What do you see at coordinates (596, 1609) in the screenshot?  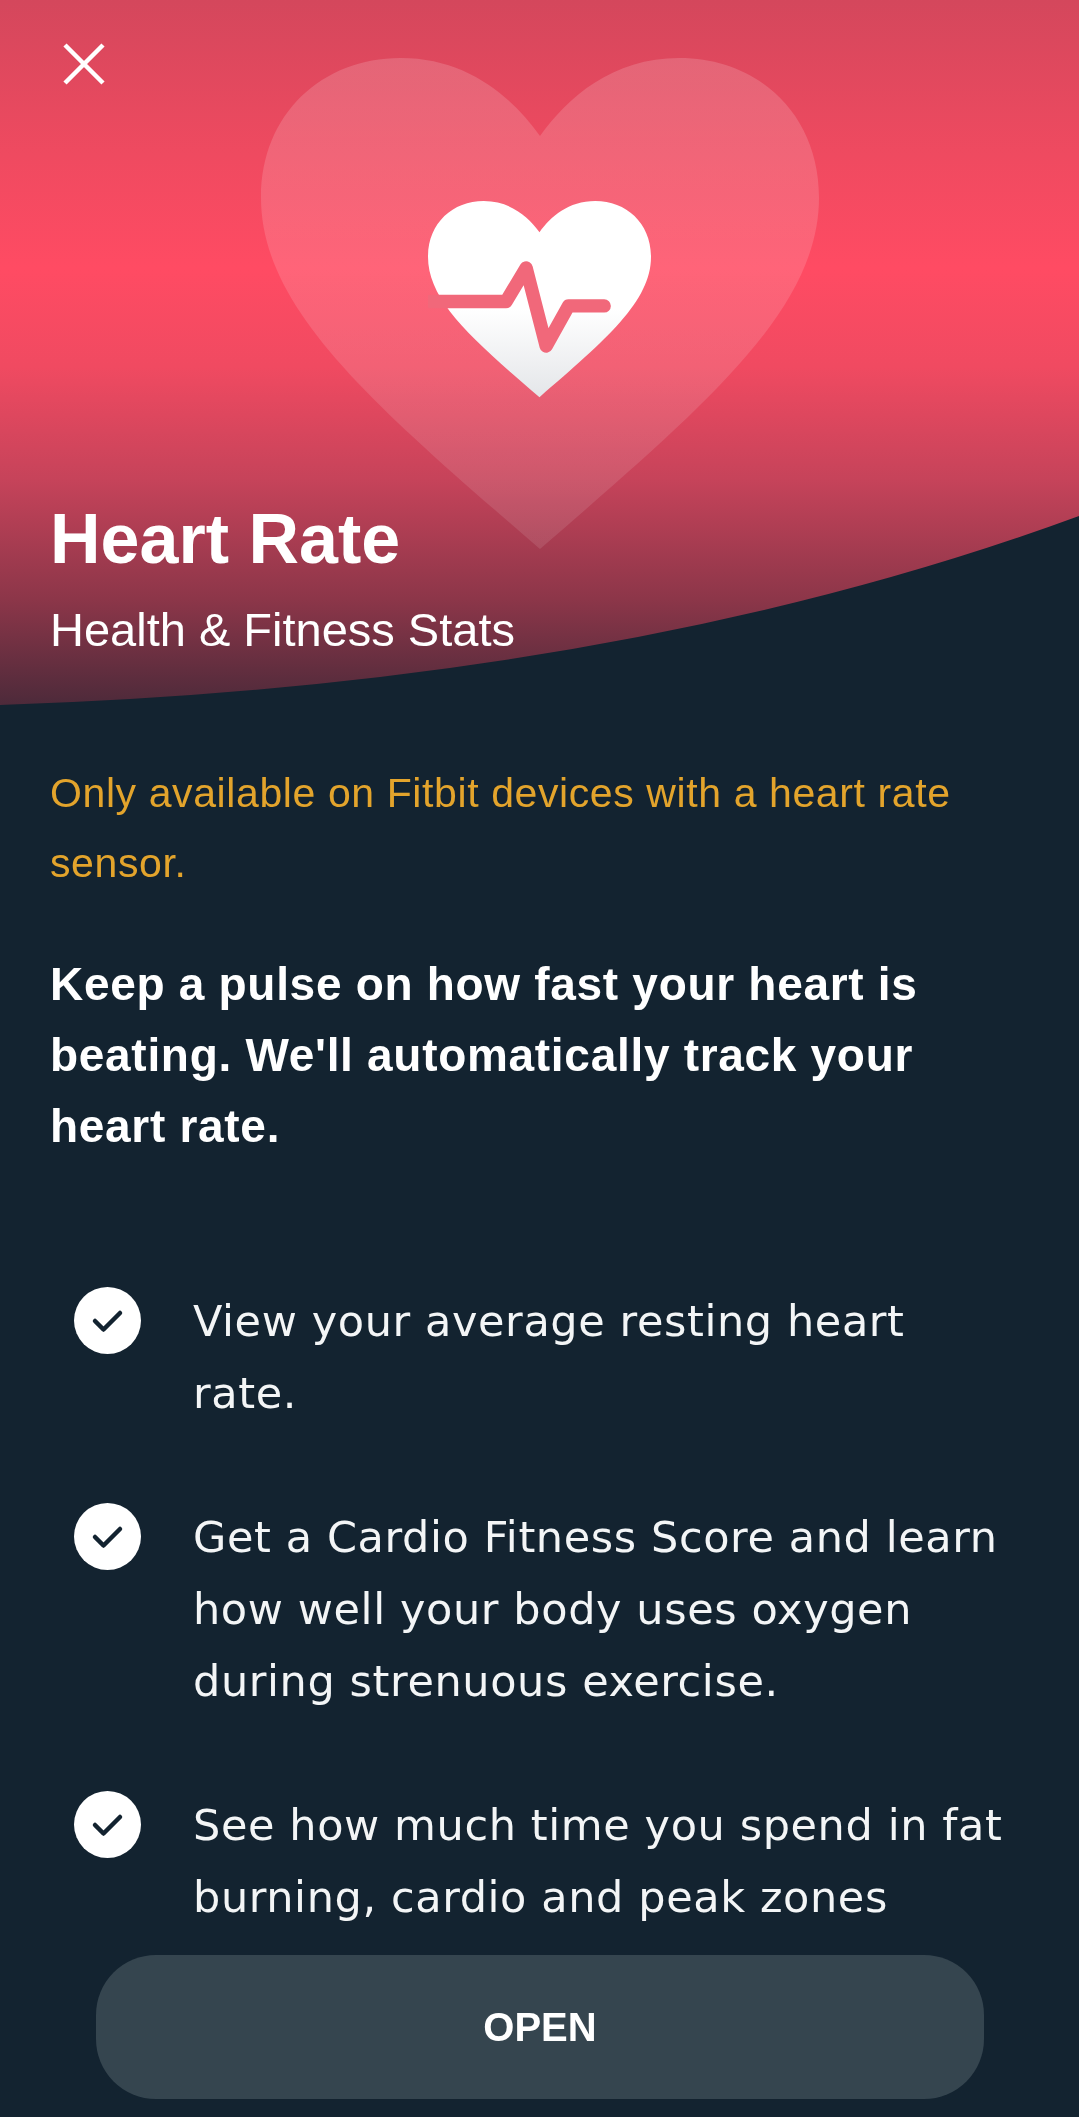 I see `feature-text: Get a Cardio Fitness Score and learn how well your body uses oxygen during strenuous exercise.` at bounding box center [596, 1609].